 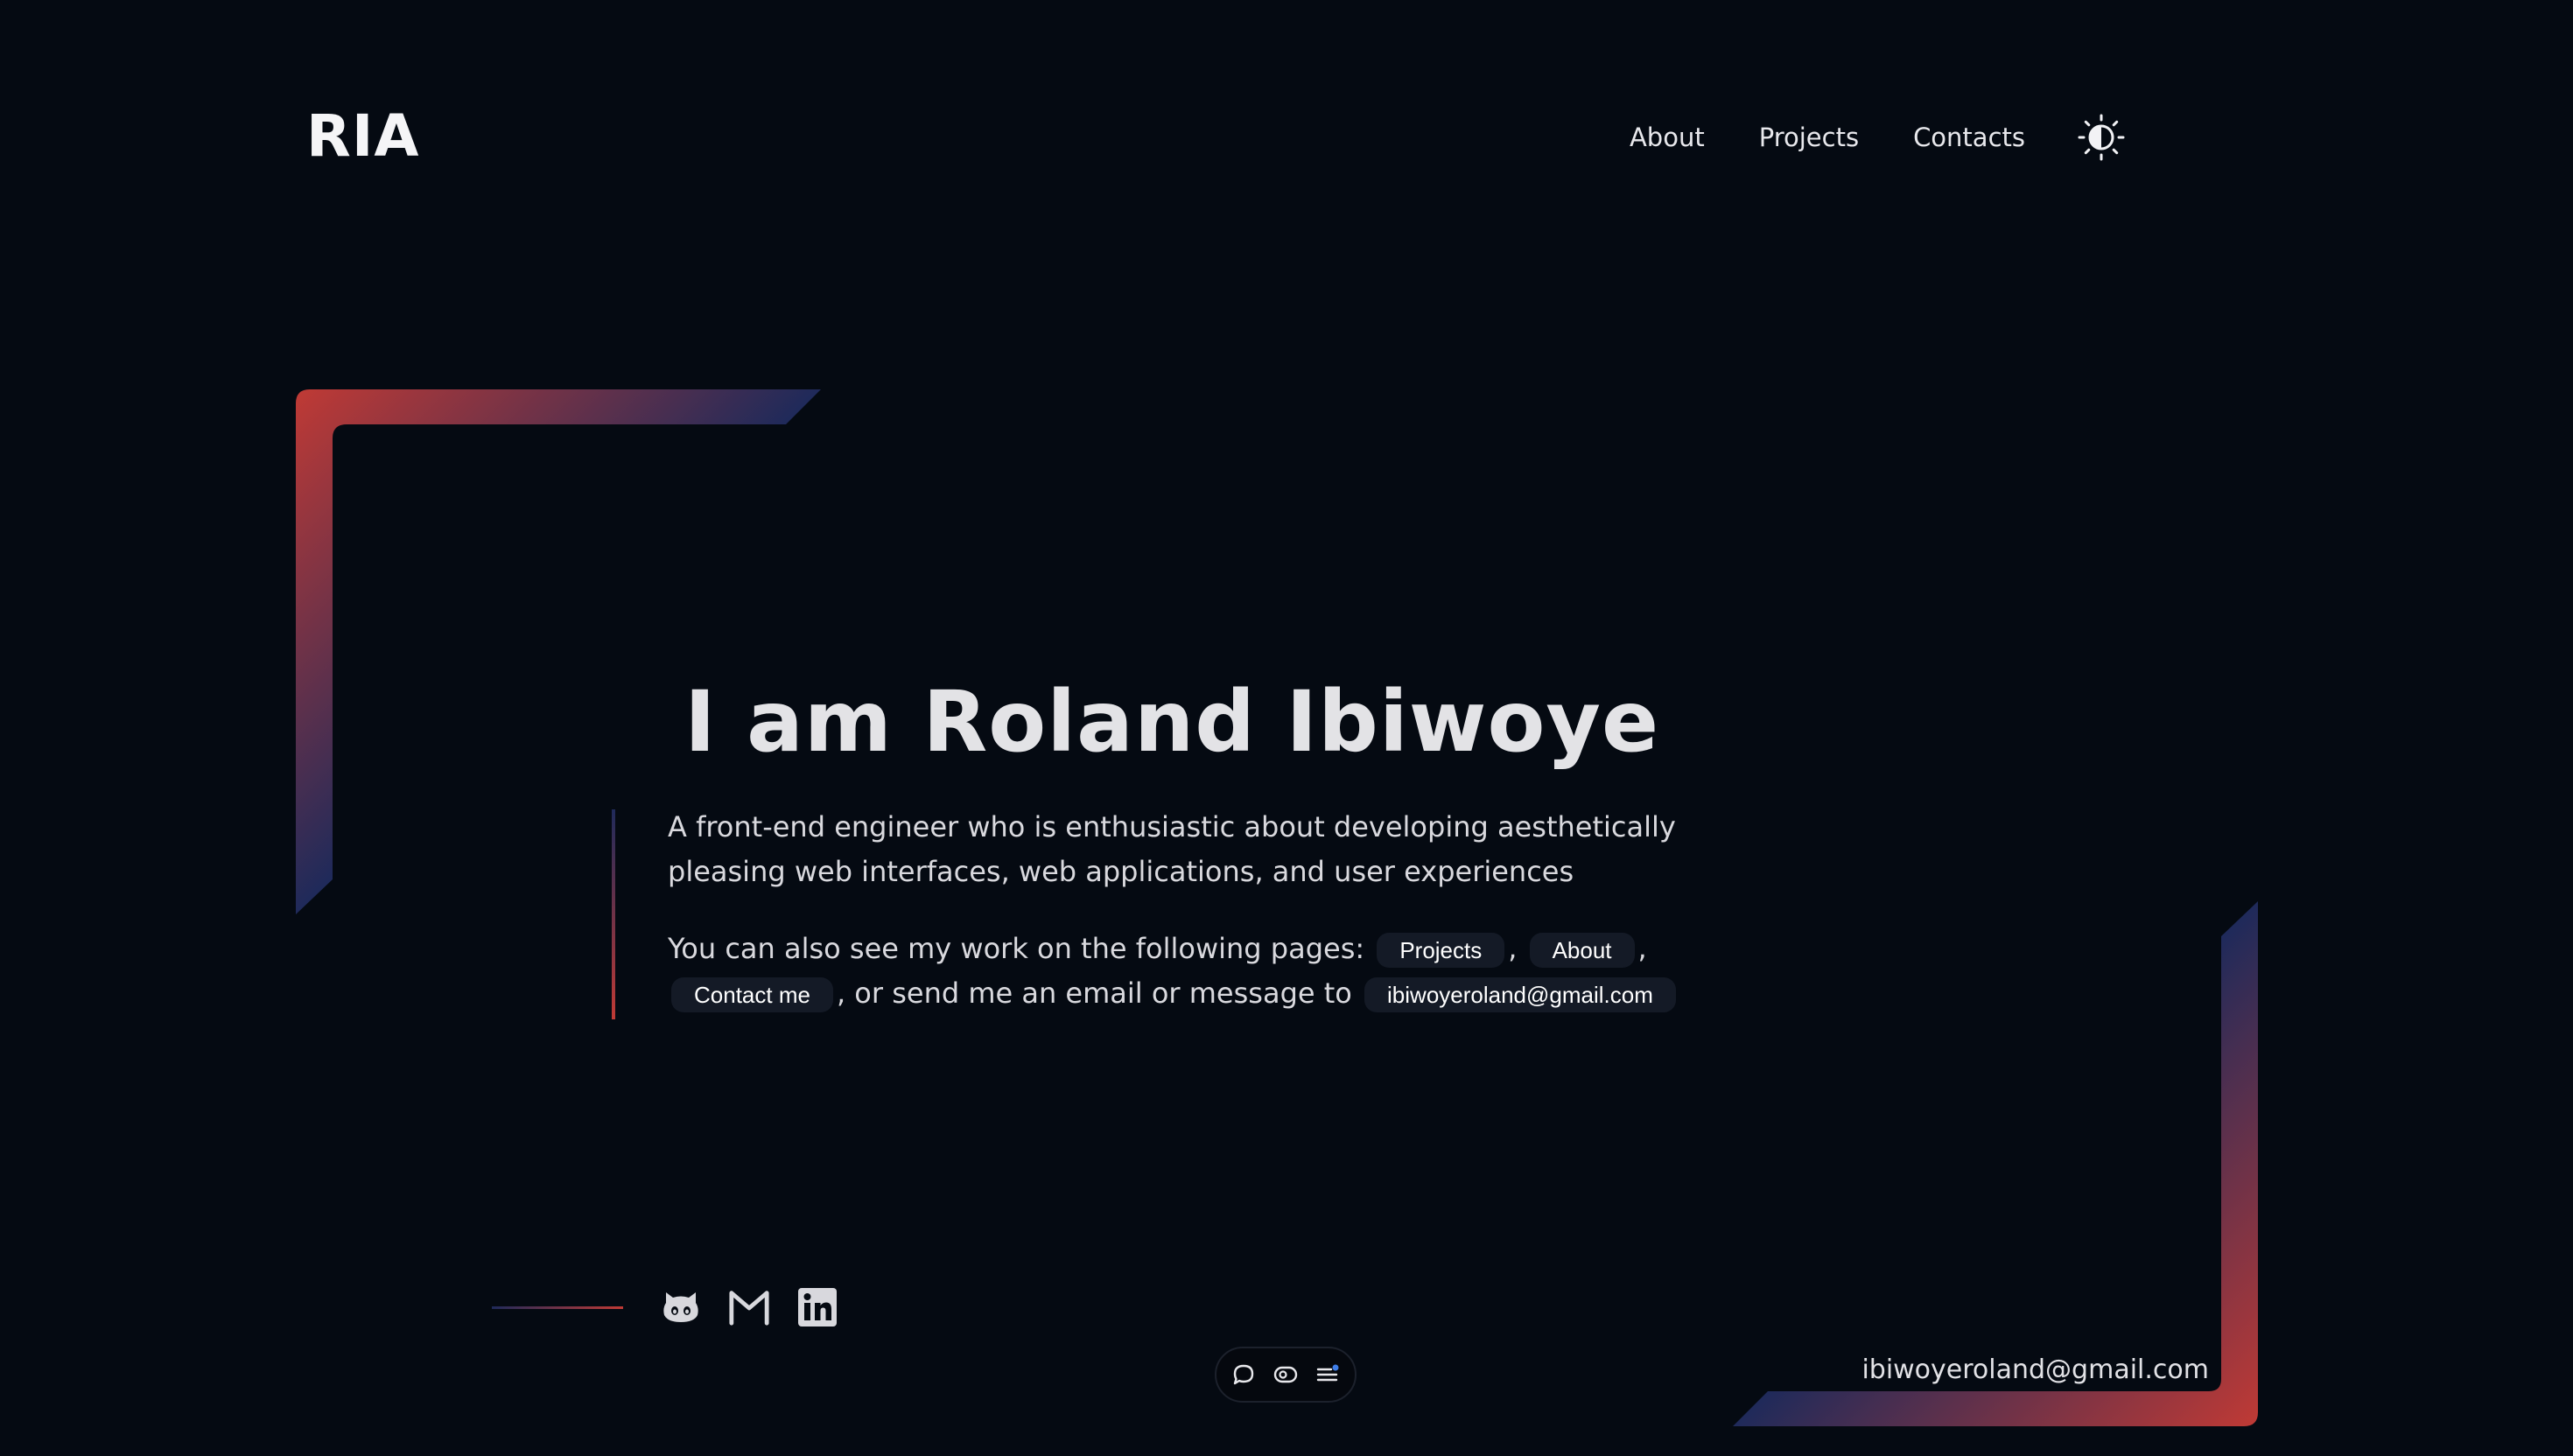 I want to click on floating-toolbar, so click(x=1286, y=1375).